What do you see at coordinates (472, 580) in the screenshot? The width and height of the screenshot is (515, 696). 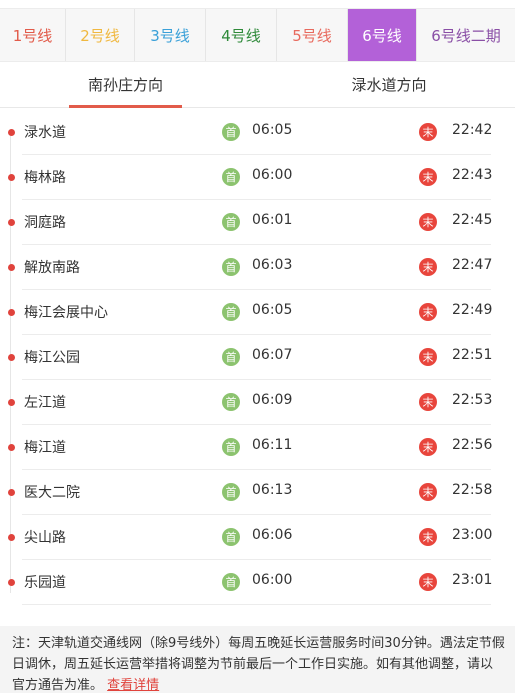 I see `last-train-time: 23:01` at bounding box center [472, 580].